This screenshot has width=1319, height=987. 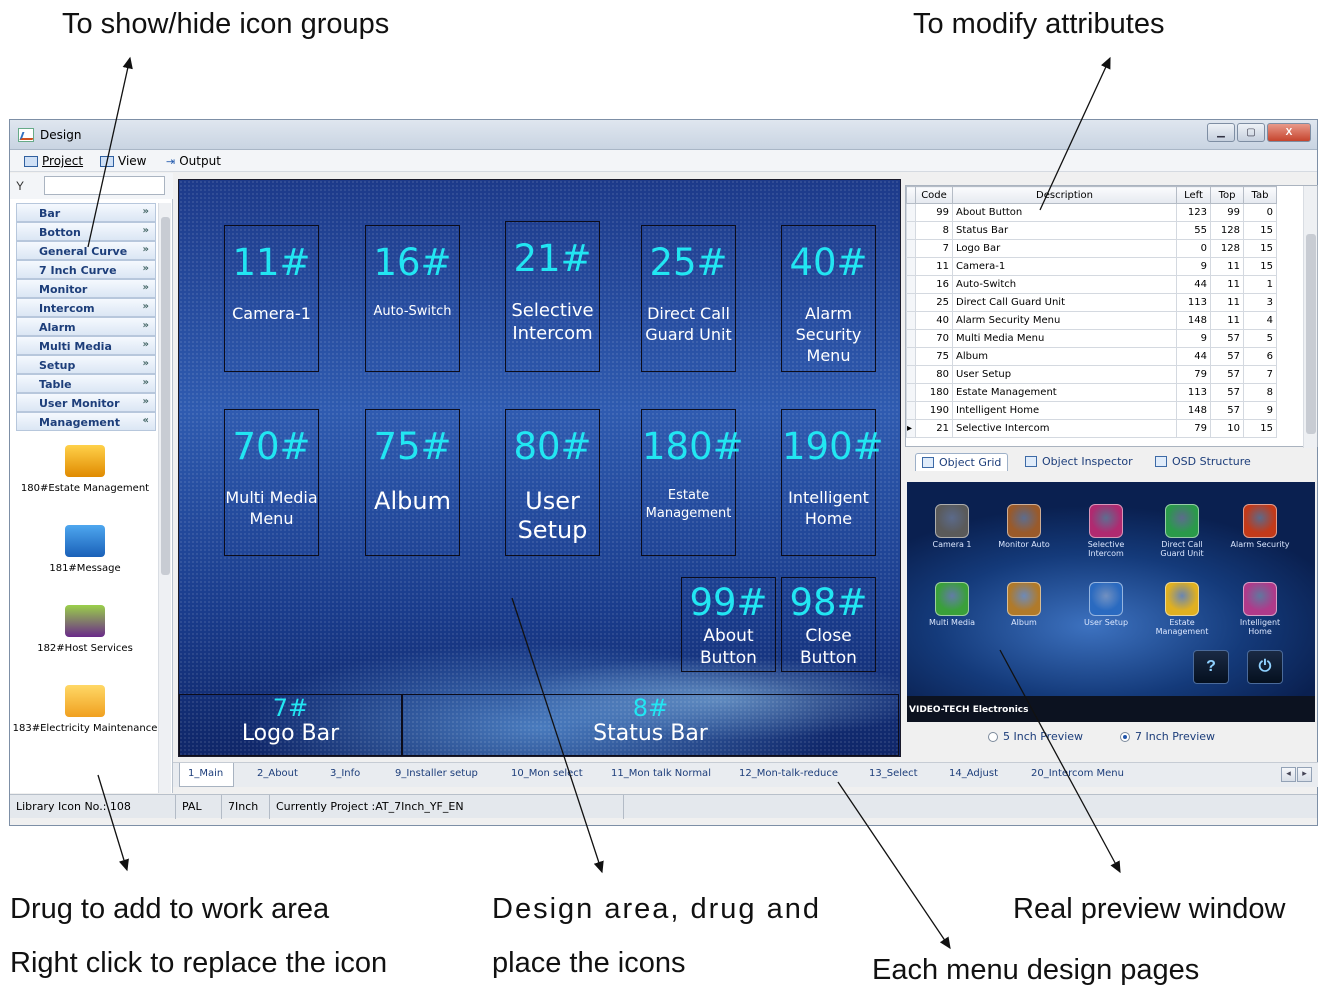 I want to click on group-user-monitor: User Monitor », so click(x=86, y=402).